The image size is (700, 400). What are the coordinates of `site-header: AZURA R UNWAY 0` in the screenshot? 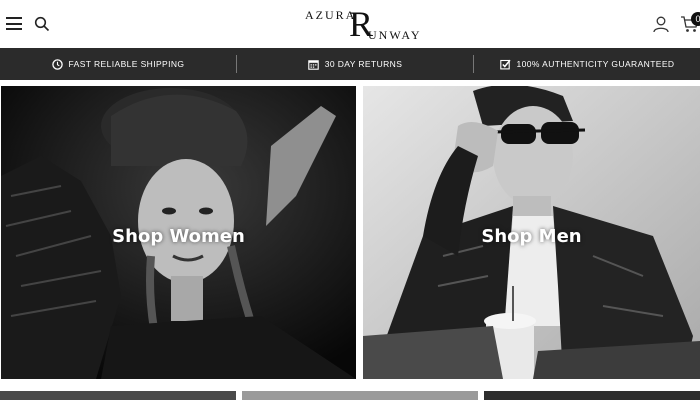 It's located at (350, 24).